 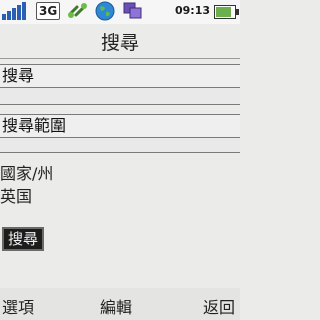 I want to click on search-scope-value, so click(x=120, y=145).